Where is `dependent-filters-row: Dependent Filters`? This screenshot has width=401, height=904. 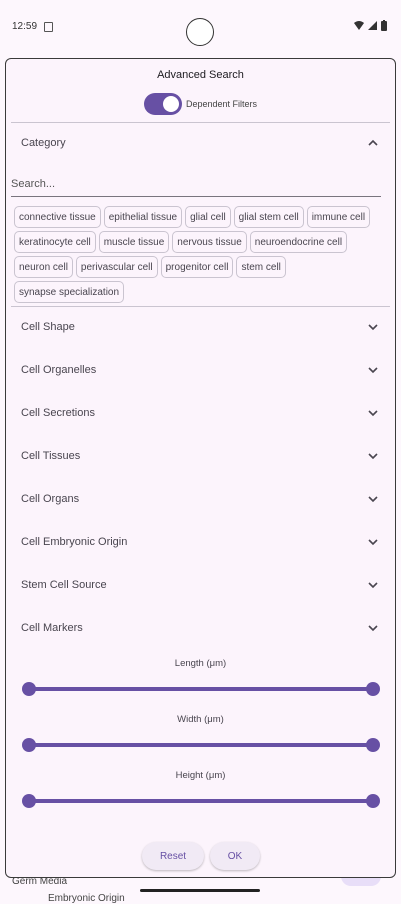 dependent-filters-row: Dependent Filters is located at coordinates (200, 104).